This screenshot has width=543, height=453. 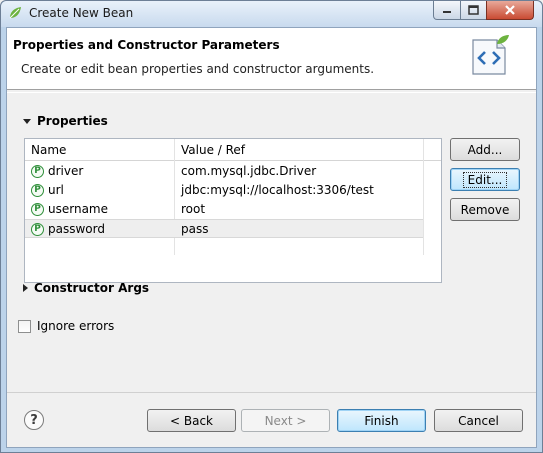 What do you see at coordinates (76, 229) in the screenshot?
I see `property-name: password` at bounding box center [76, 229].